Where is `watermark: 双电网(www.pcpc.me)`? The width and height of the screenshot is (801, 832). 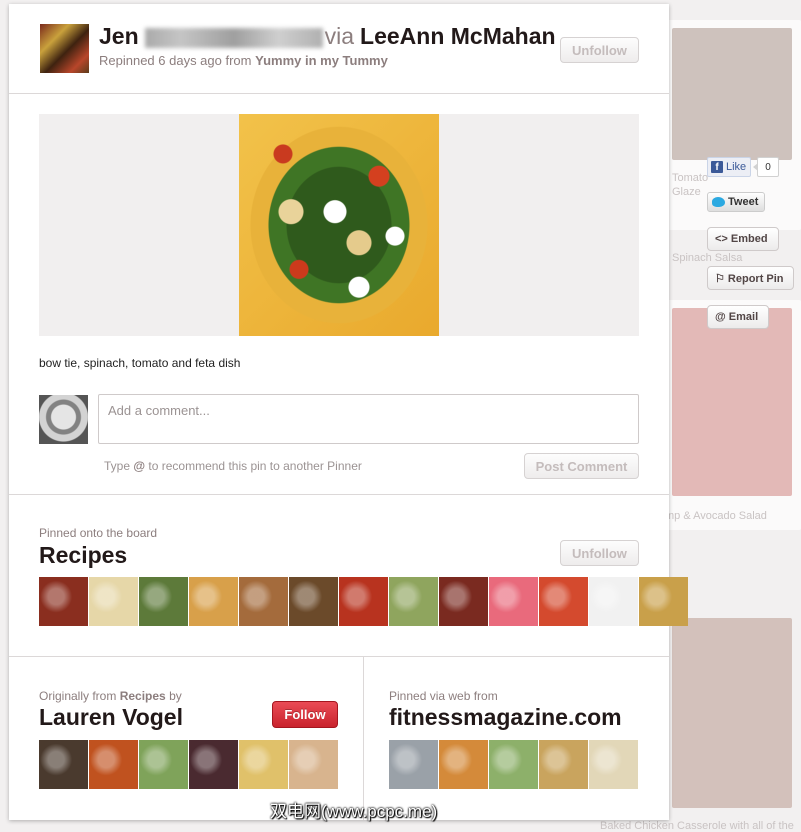 watermark: 双电网(www.pcpc.me) is located at coordinates (354, 811).